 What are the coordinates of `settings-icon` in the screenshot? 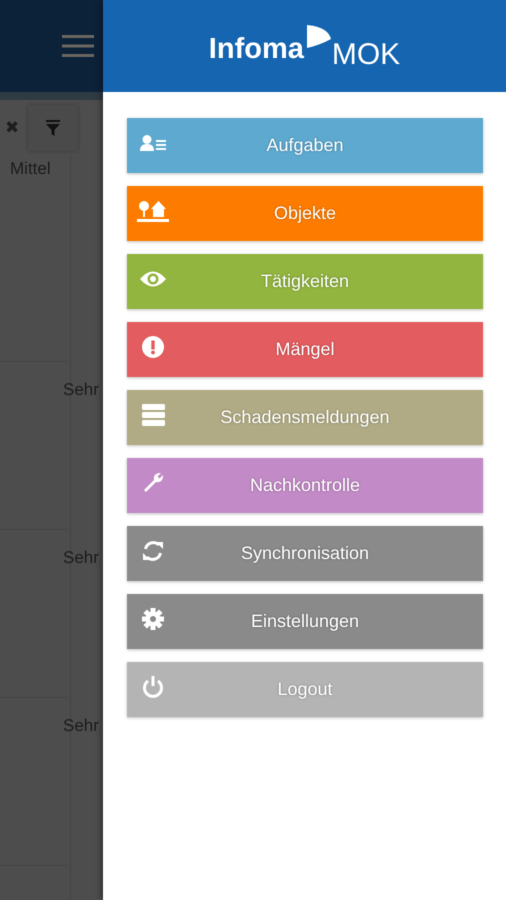 It's located at (153, 619).